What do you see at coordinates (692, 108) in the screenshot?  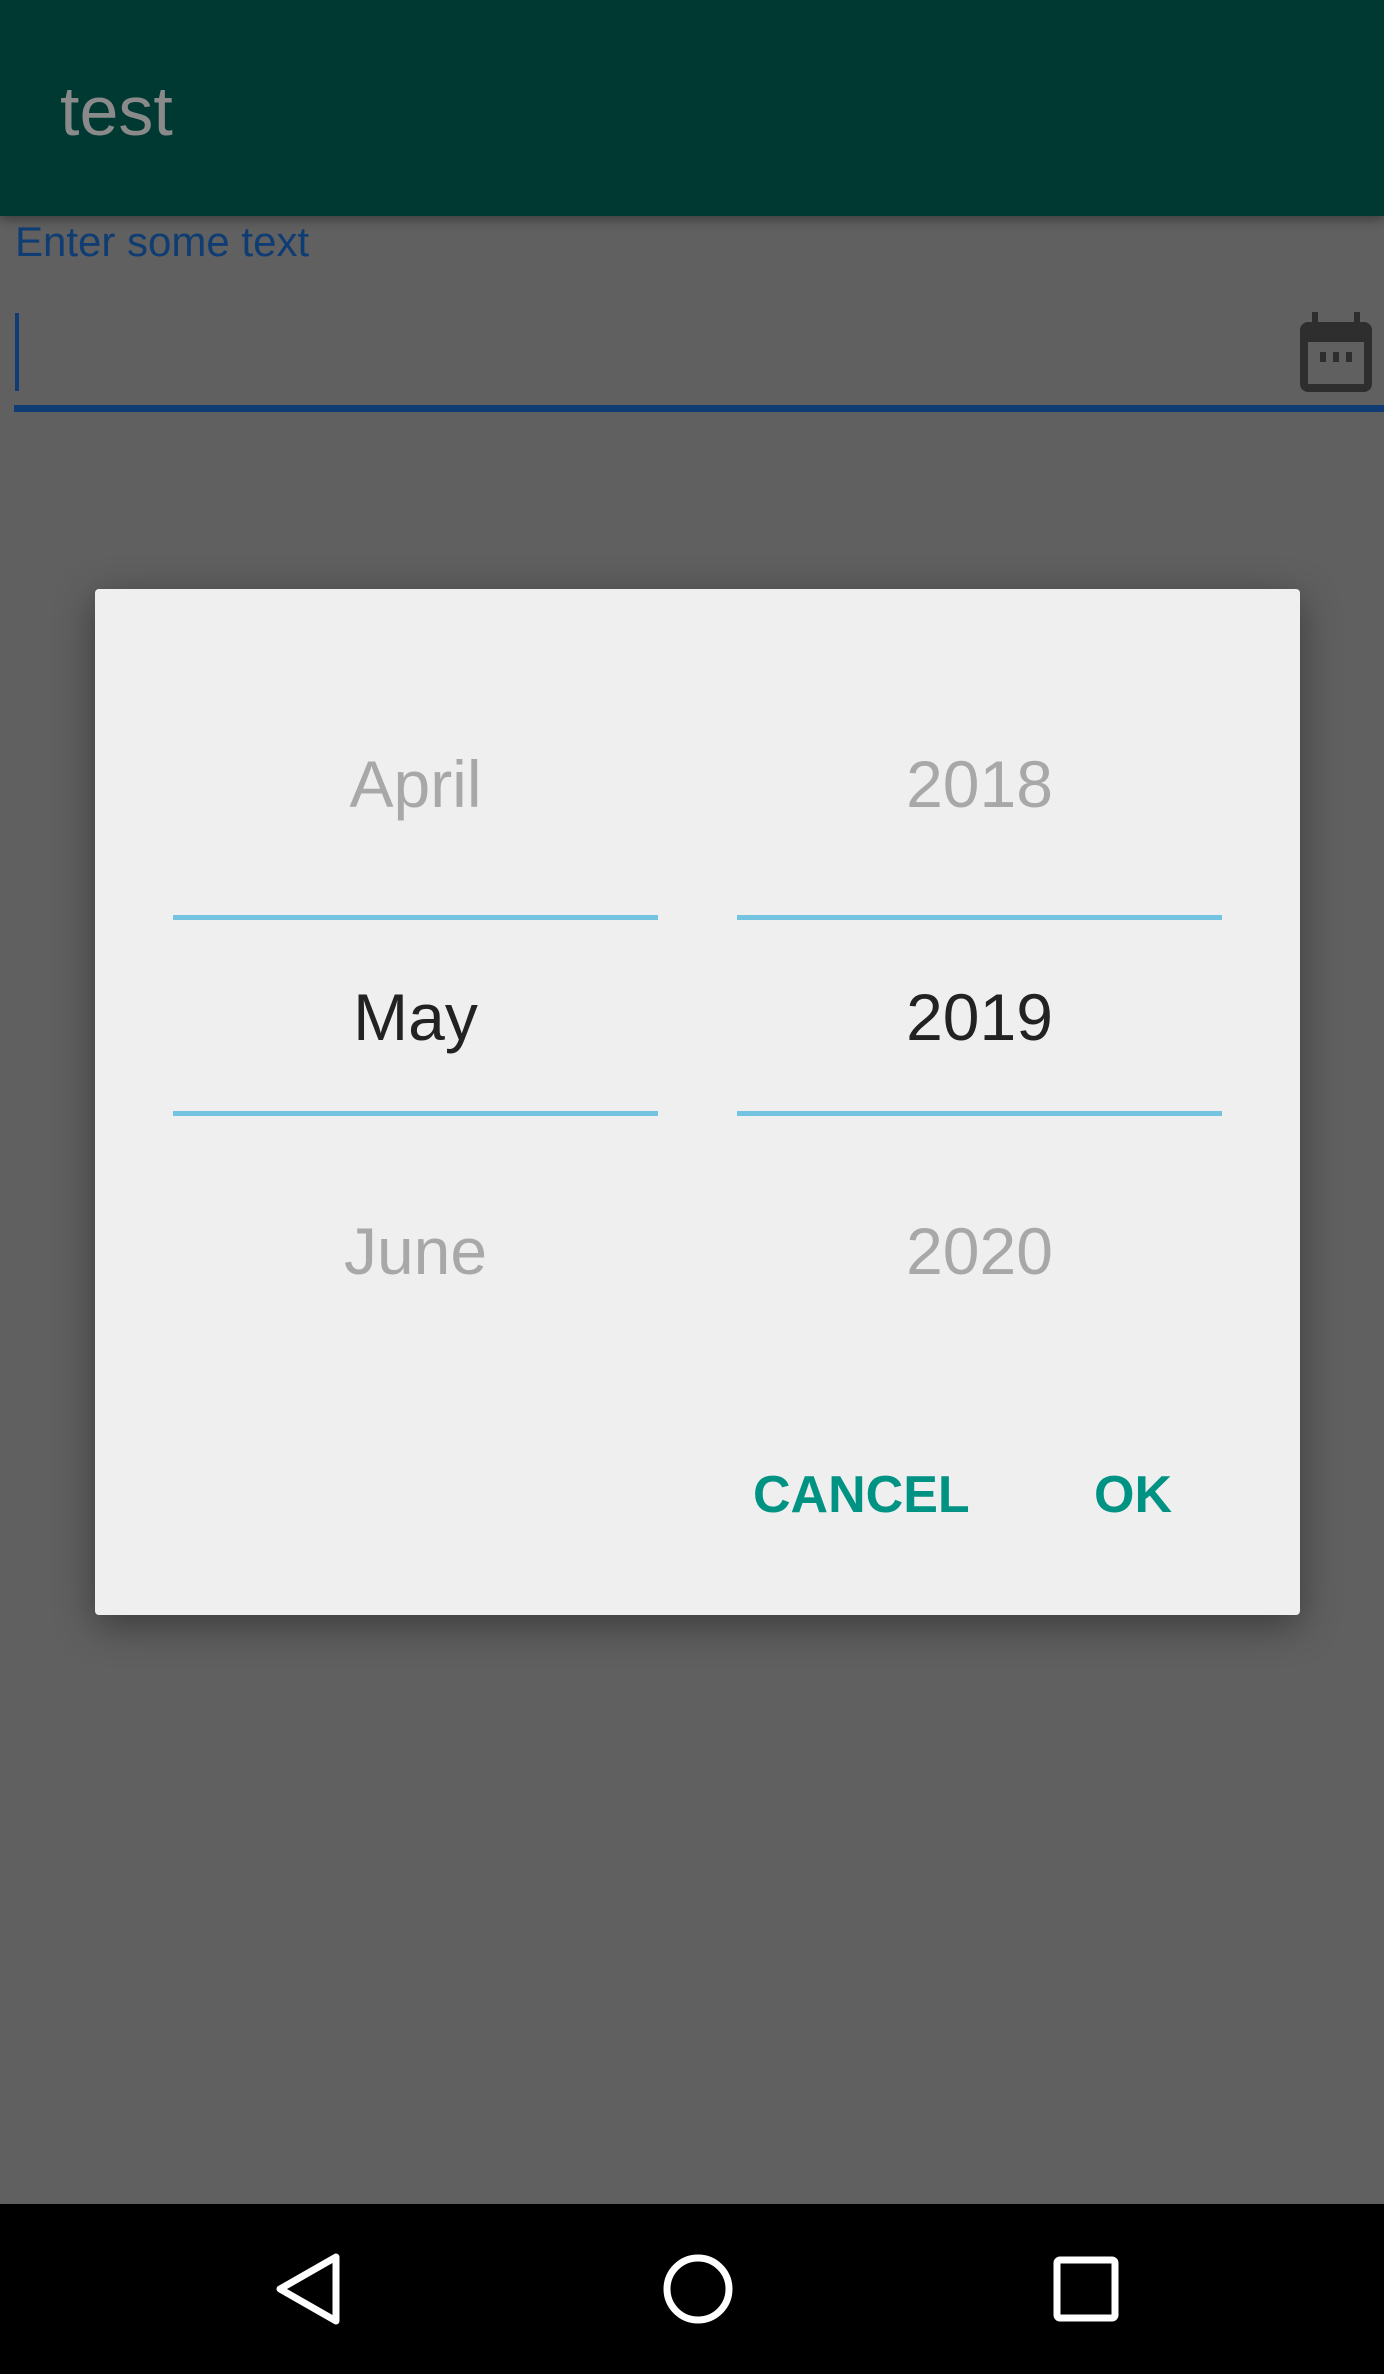 I see `app-bar: test` at bounding box center [692, 108].